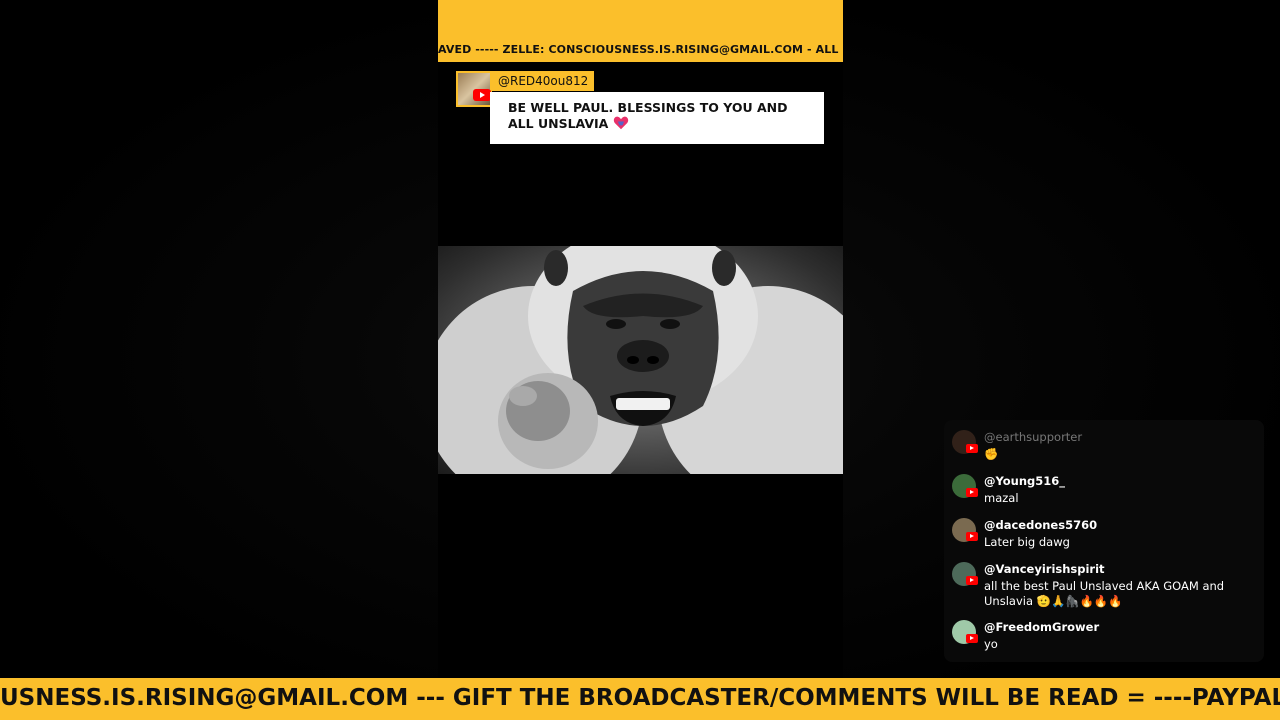 This screenshot has width=1280, height=720. What do you see at coordinates (1102, 638) in the screenshot?
I see `chat-message: @FreedomGrower yo` at bounding box center [1102, 638].